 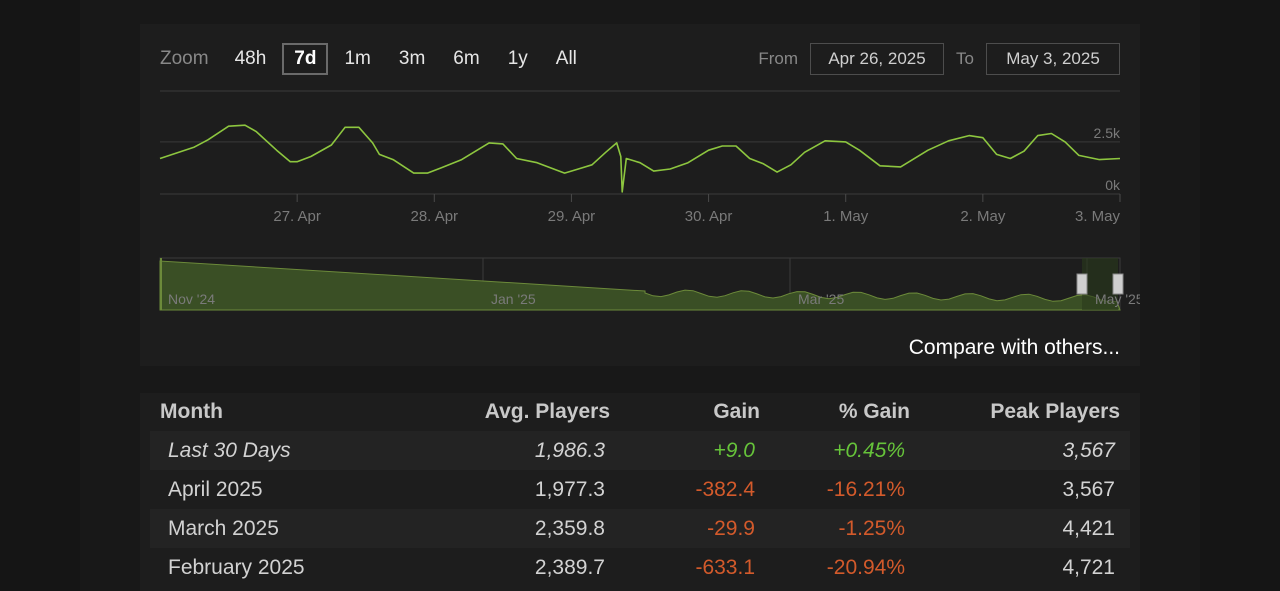 I want to click on navigator-area, so click(x=640, y=285).